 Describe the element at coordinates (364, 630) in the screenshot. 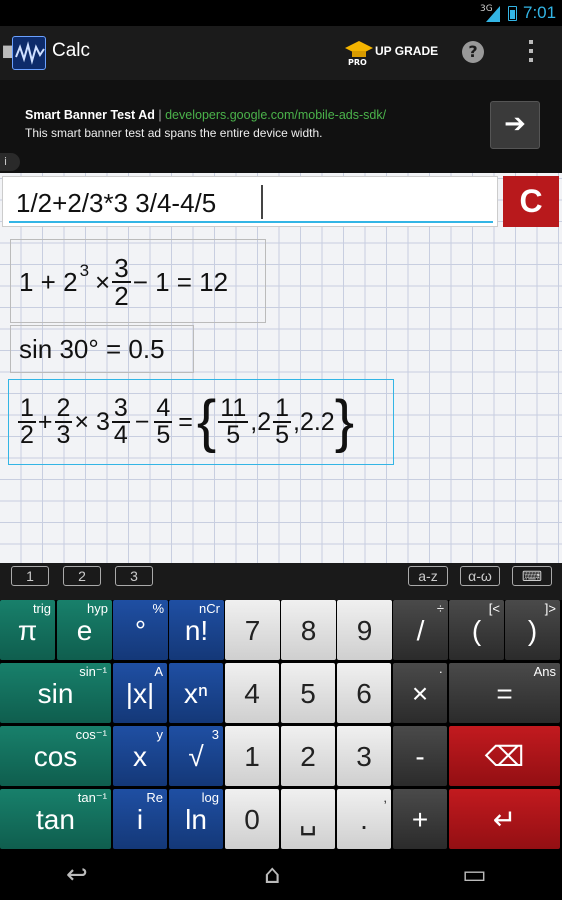

I see `key-9-button: 9` at that location.